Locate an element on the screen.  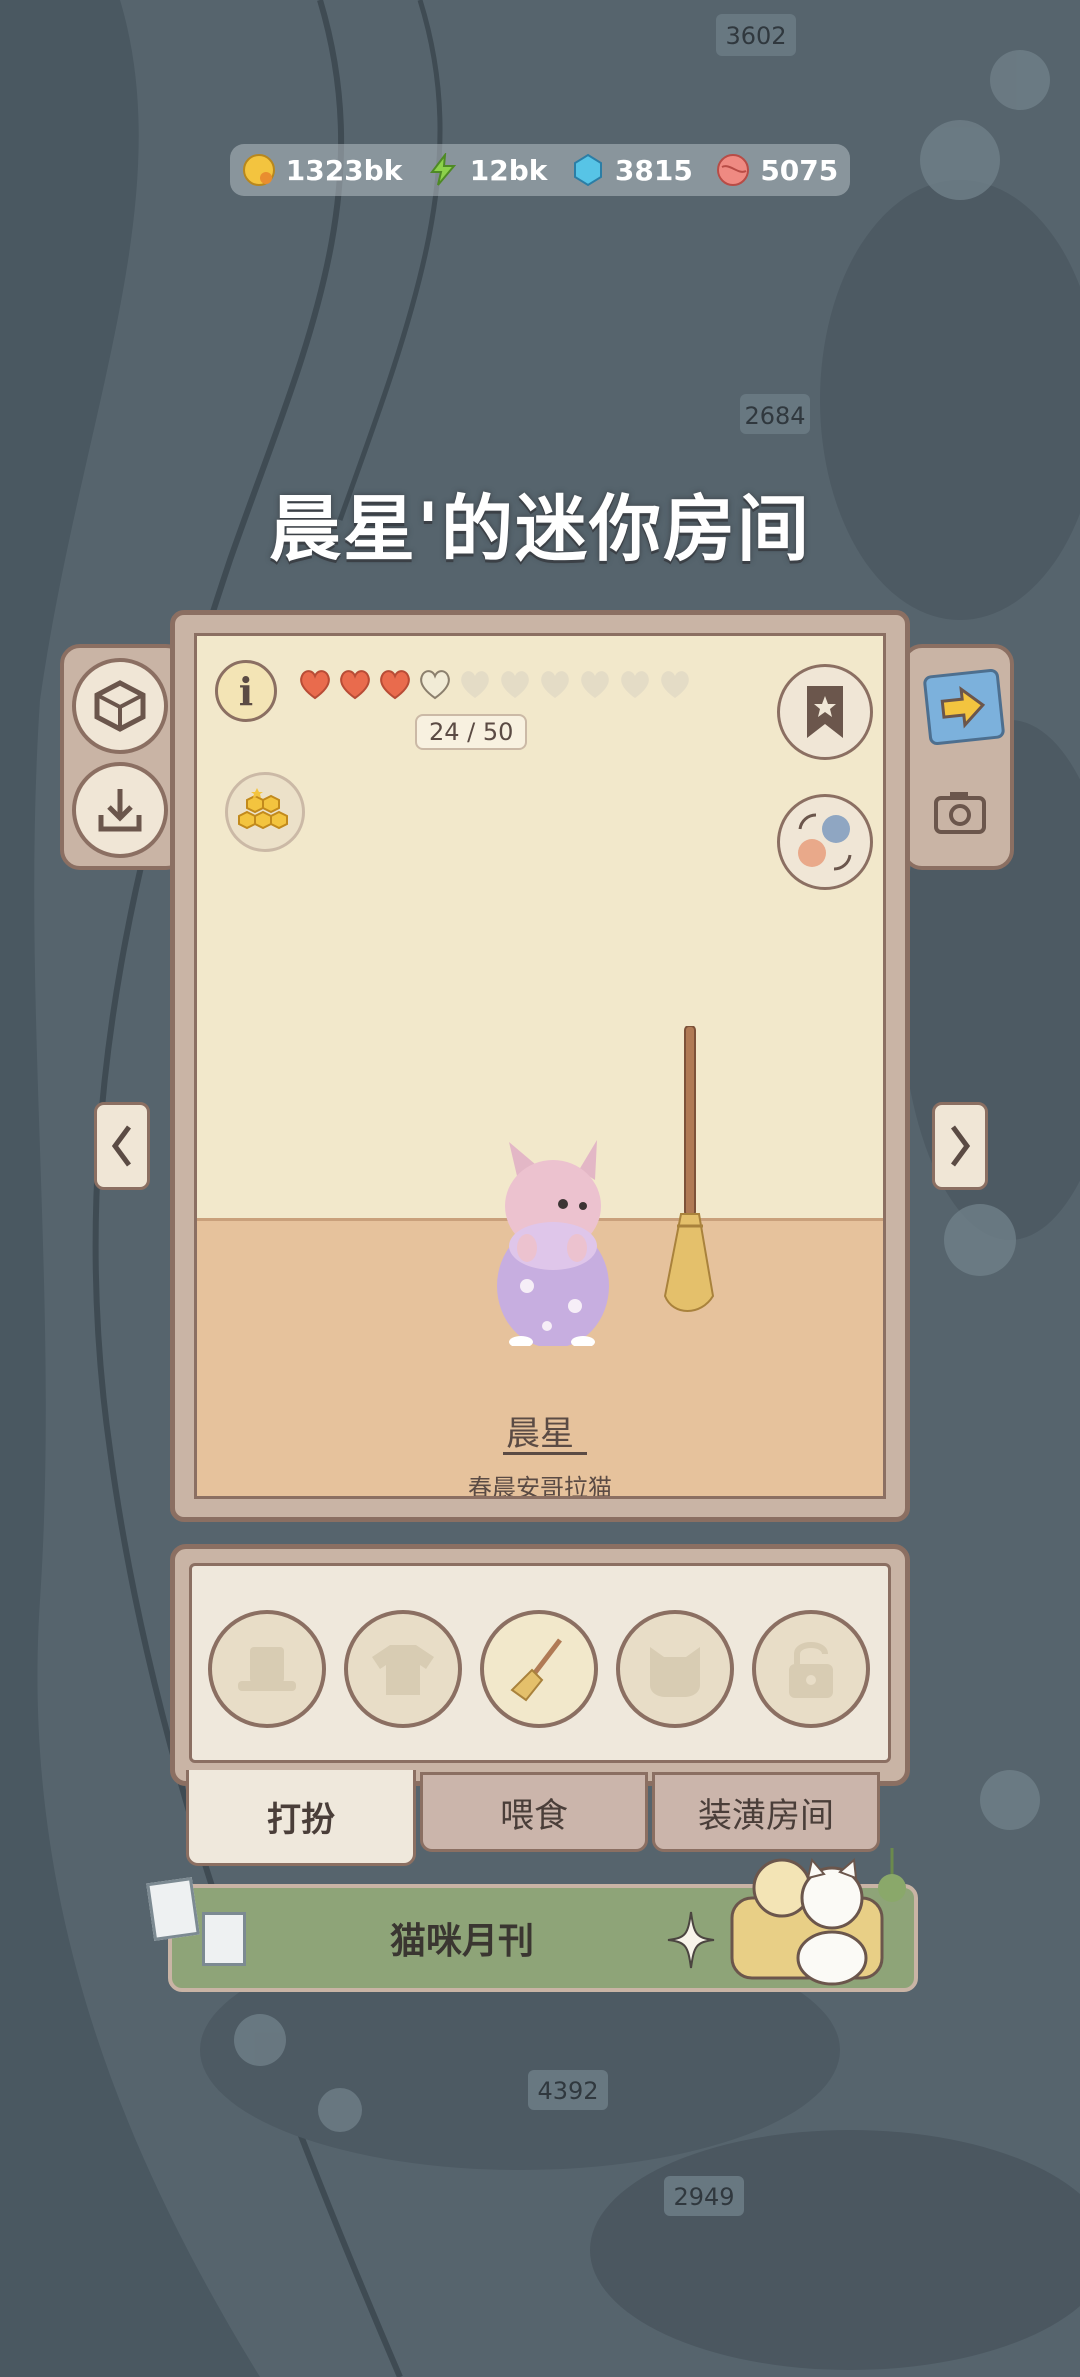
chevron-right-icon is located at coordinates (960, 1146).